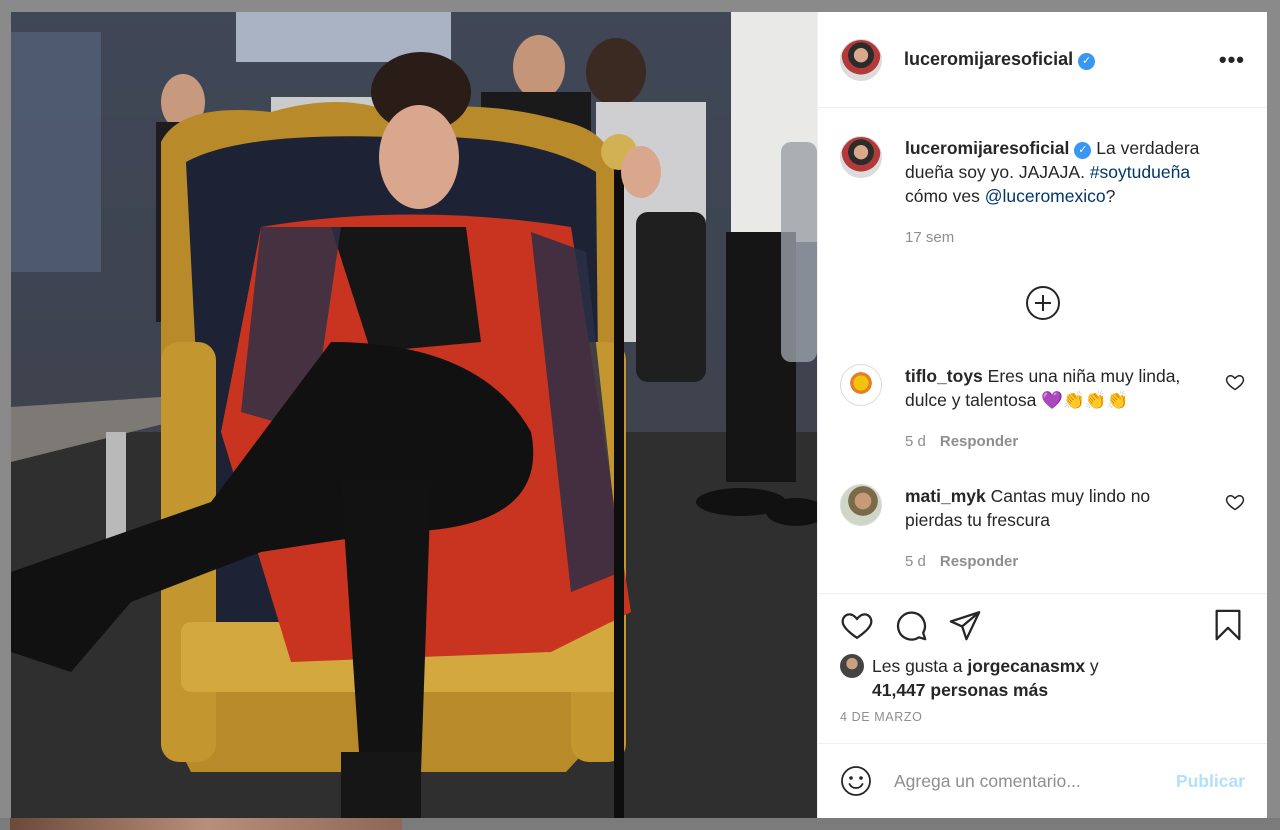 This screenshot has height=830, width=1280. I want to click on load-more-wrap, so click(1042, 303).